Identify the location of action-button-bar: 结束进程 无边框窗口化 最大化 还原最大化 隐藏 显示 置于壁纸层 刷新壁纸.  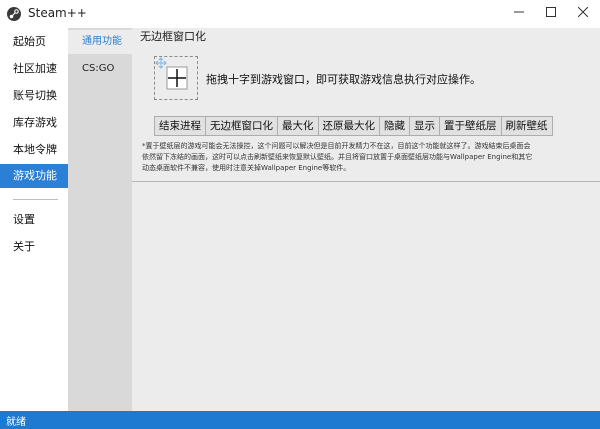
(353, 126).